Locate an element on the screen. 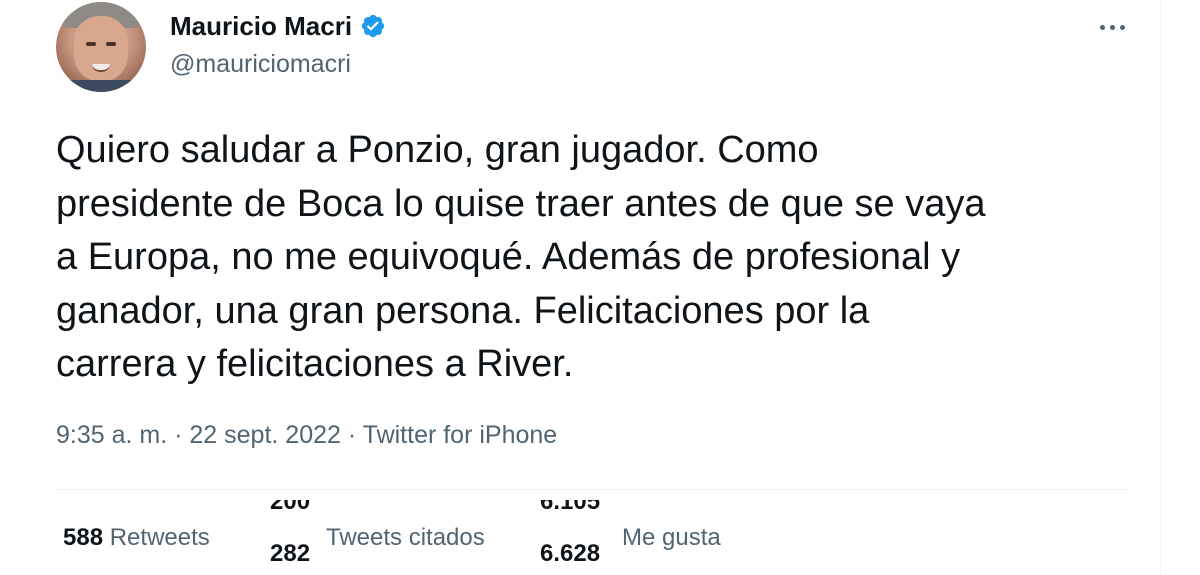 Image resolution: width=1200 pixels, height=575 pixels. card-border is located at coordinates (1160, 287).